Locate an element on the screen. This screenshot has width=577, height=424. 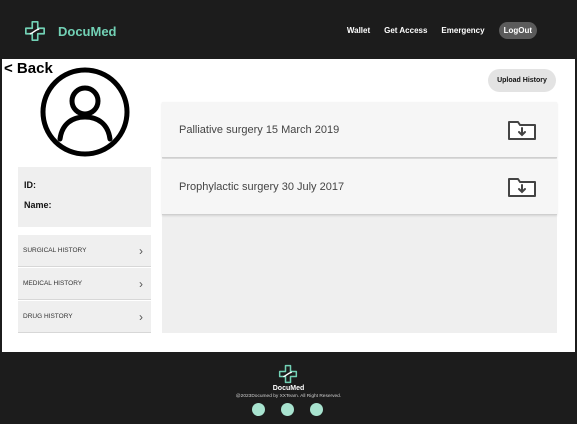
user-avatar-icon is located at coordinates (85, 112).